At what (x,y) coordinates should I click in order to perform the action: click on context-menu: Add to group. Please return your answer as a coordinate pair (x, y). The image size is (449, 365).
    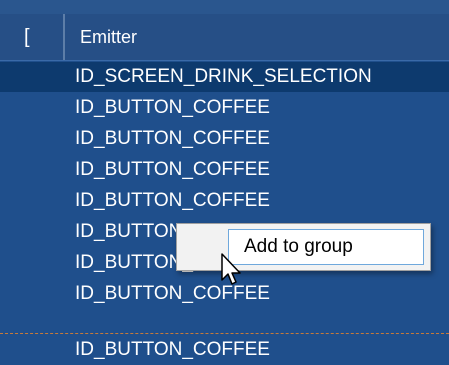
    Looking at the image, I should click on (303, 247).